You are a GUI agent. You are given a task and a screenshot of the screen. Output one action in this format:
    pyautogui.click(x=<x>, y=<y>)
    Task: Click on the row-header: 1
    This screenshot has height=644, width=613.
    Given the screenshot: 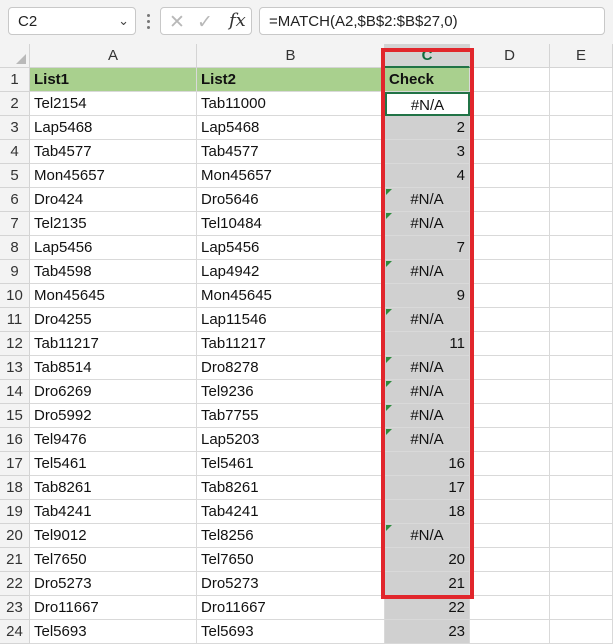 What is the action you would take?
    pyautogui.click(x=15, y=80)
    